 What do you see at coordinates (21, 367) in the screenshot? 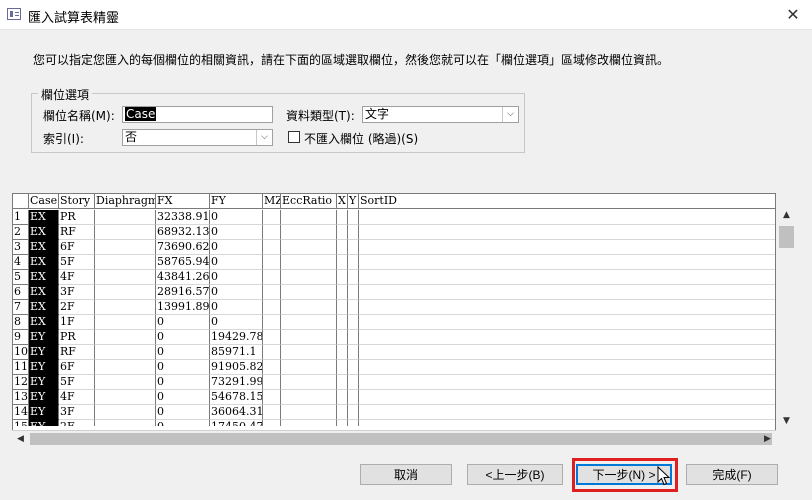
I see `row-number: 11` at bounding box center [21, 367].